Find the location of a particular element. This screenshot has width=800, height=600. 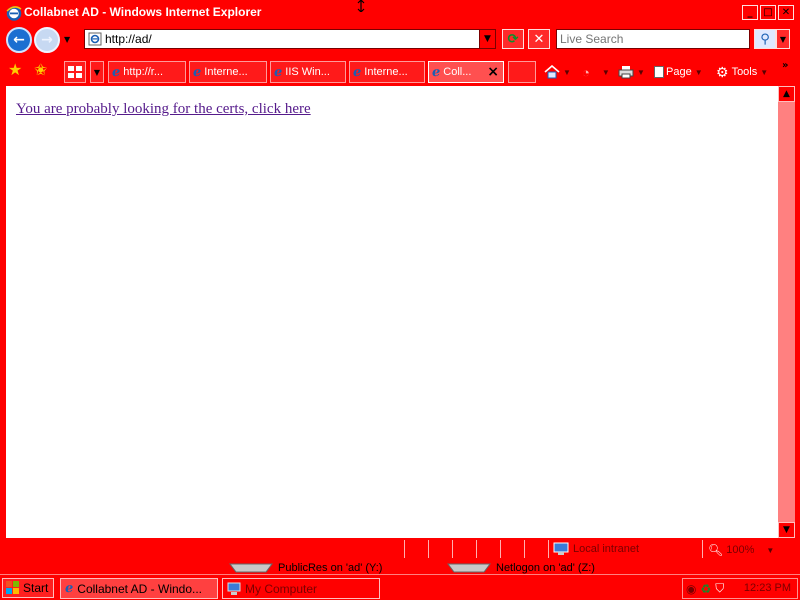

back-arrow-icon: ← is located at coordinates (19, 40).